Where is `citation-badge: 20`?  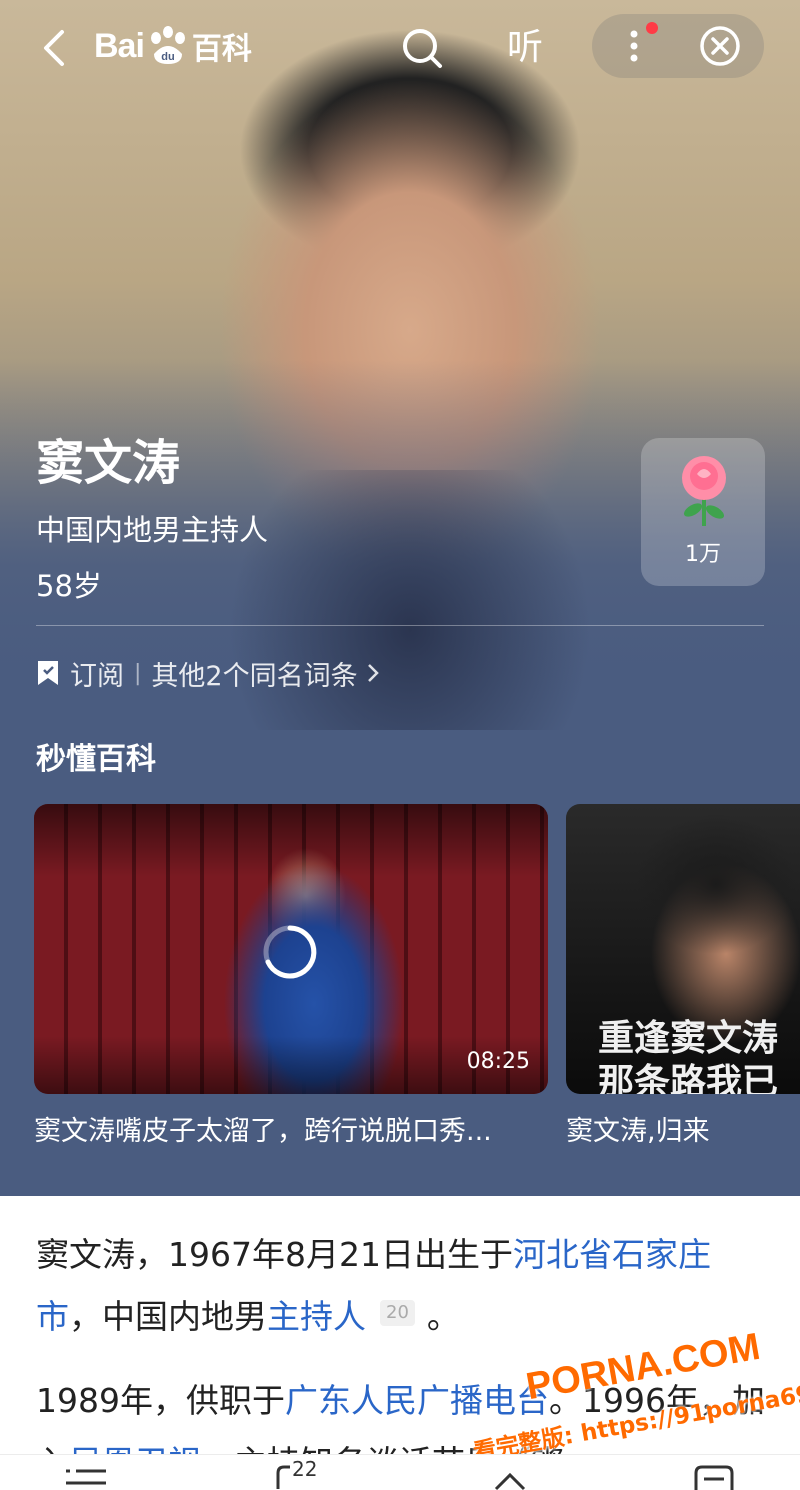
citation-badge: 20 is located at coordinates (397, 1313).